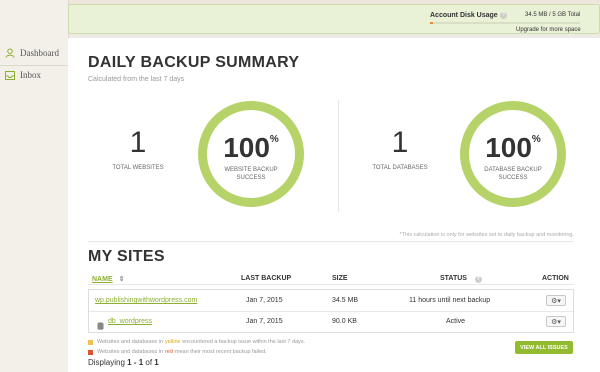 This screenshot has height=372, width=600. I want to click on total-websites-count: 1, so click(138, 142).